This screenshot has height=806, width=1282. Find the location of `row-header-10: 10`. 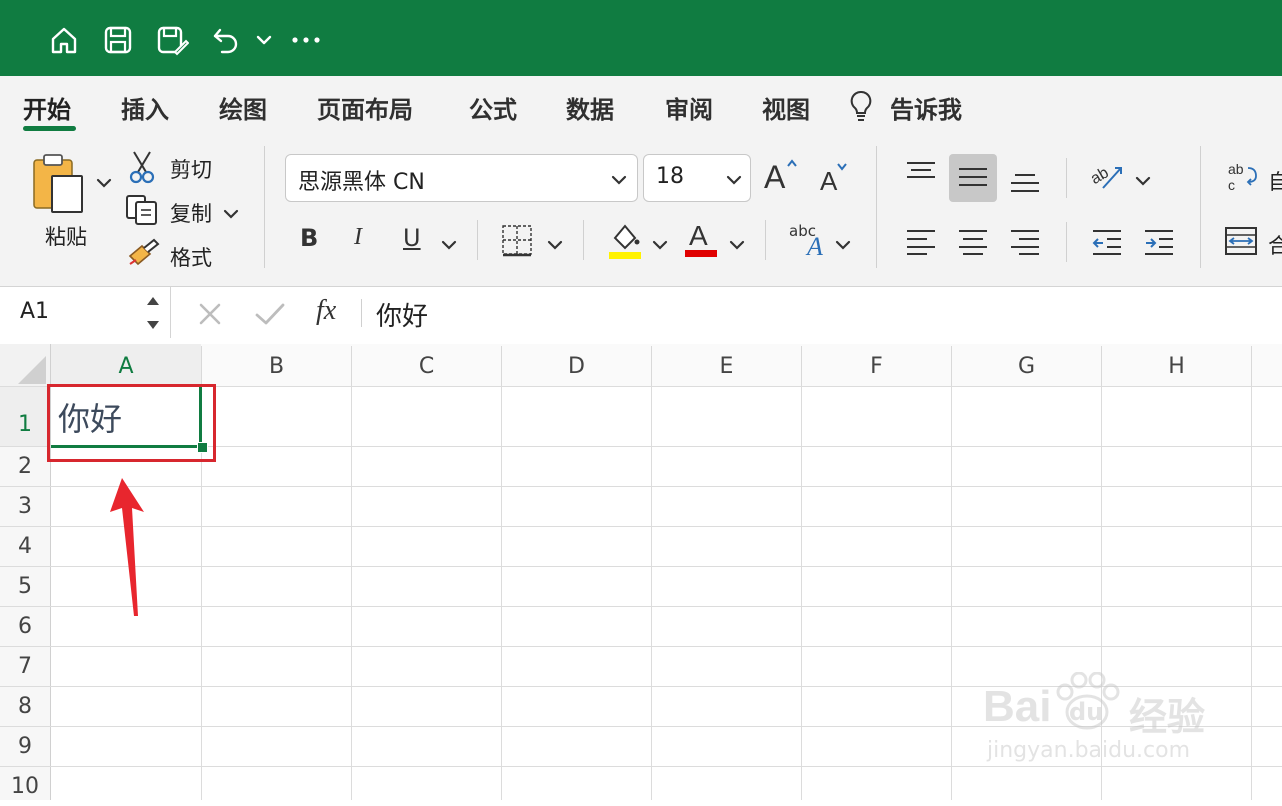

row-header-10: 10 is located at coordinates (25, 786).